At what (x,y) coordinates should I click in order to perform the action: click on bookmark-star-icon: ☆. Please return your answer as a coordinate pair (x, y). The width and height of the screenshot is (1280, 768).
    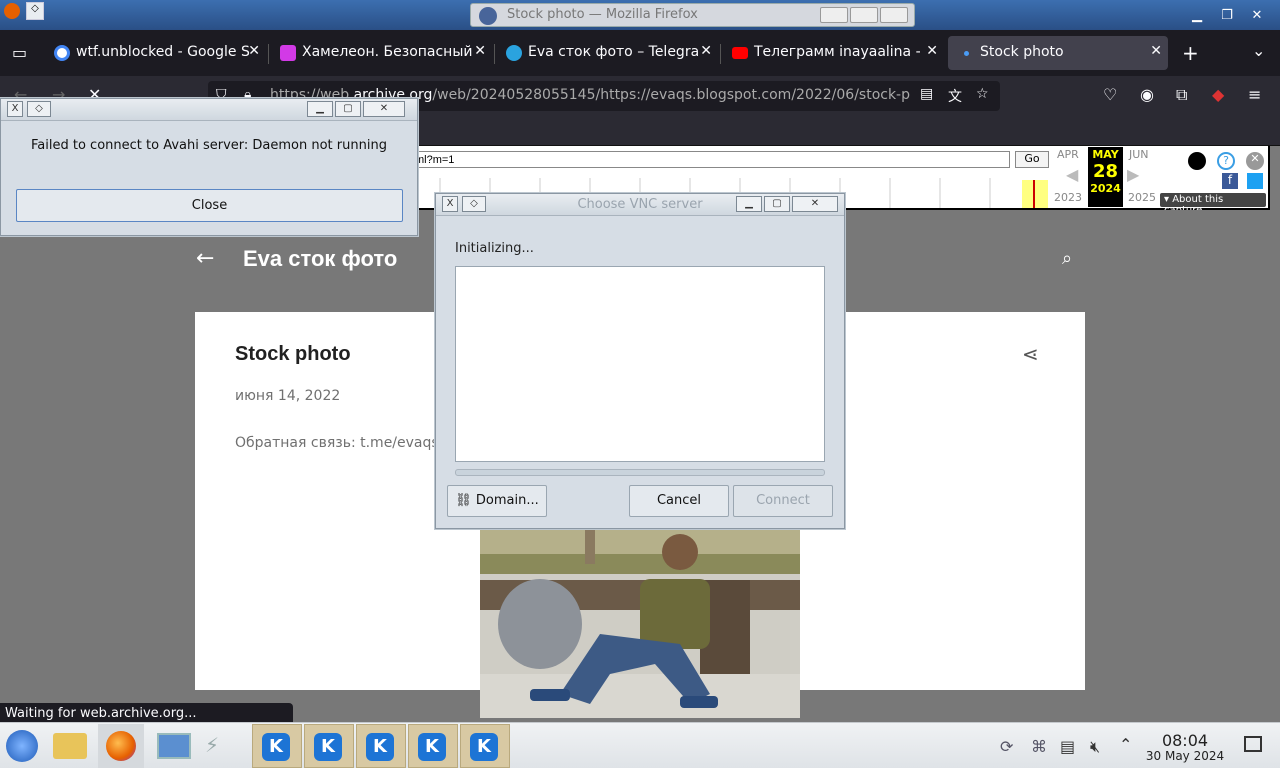
    Looking at the image, I should click on (982, 94).